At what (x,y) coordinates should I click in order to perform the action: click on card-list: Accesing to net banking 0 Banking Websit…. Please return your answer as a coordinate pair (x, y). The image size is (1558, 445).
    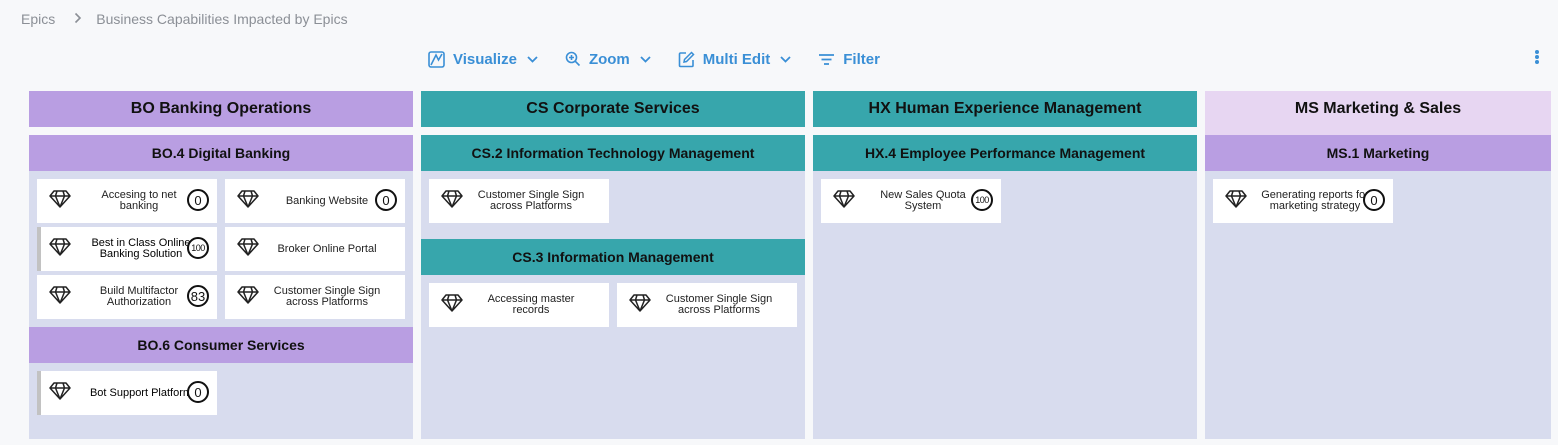
    Looking at the image, I should click on (221, 245).